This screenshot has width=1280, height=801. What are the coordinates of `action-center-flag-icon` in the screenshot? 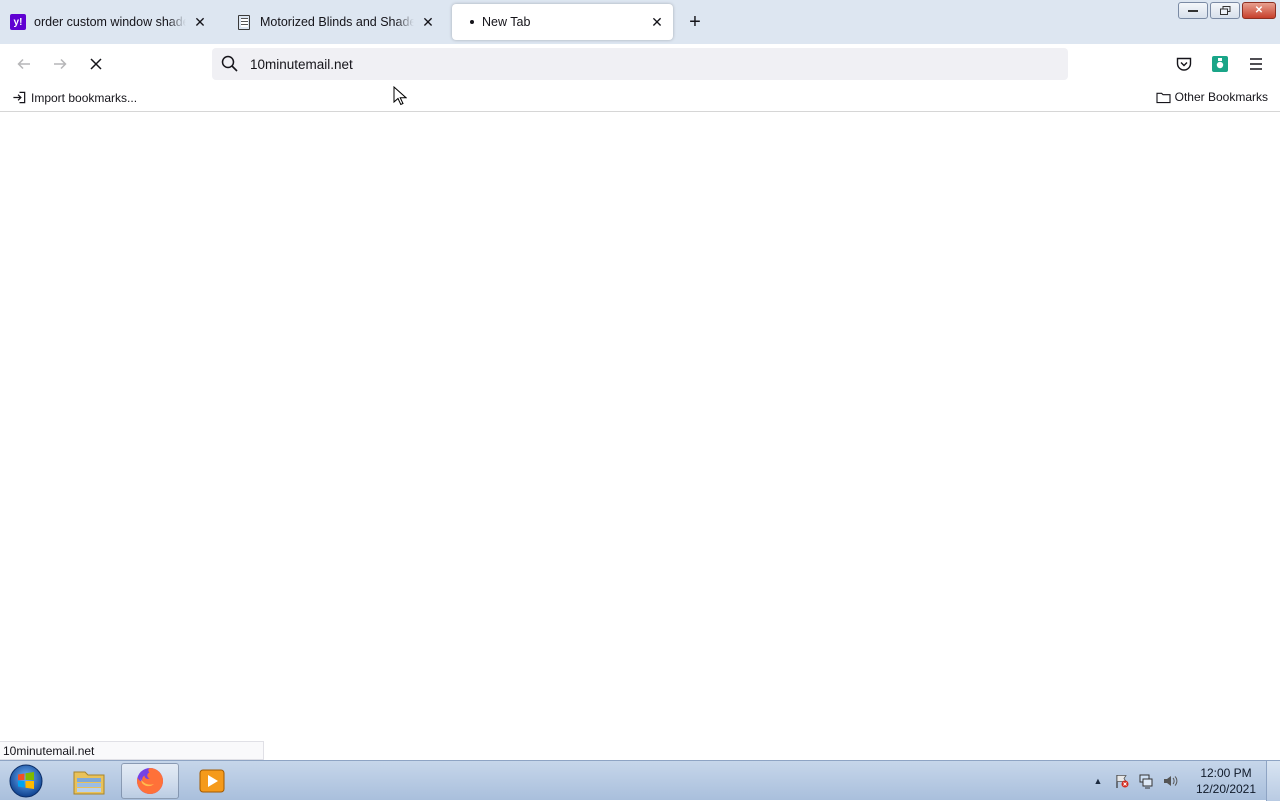 It's located at (1122, 781).